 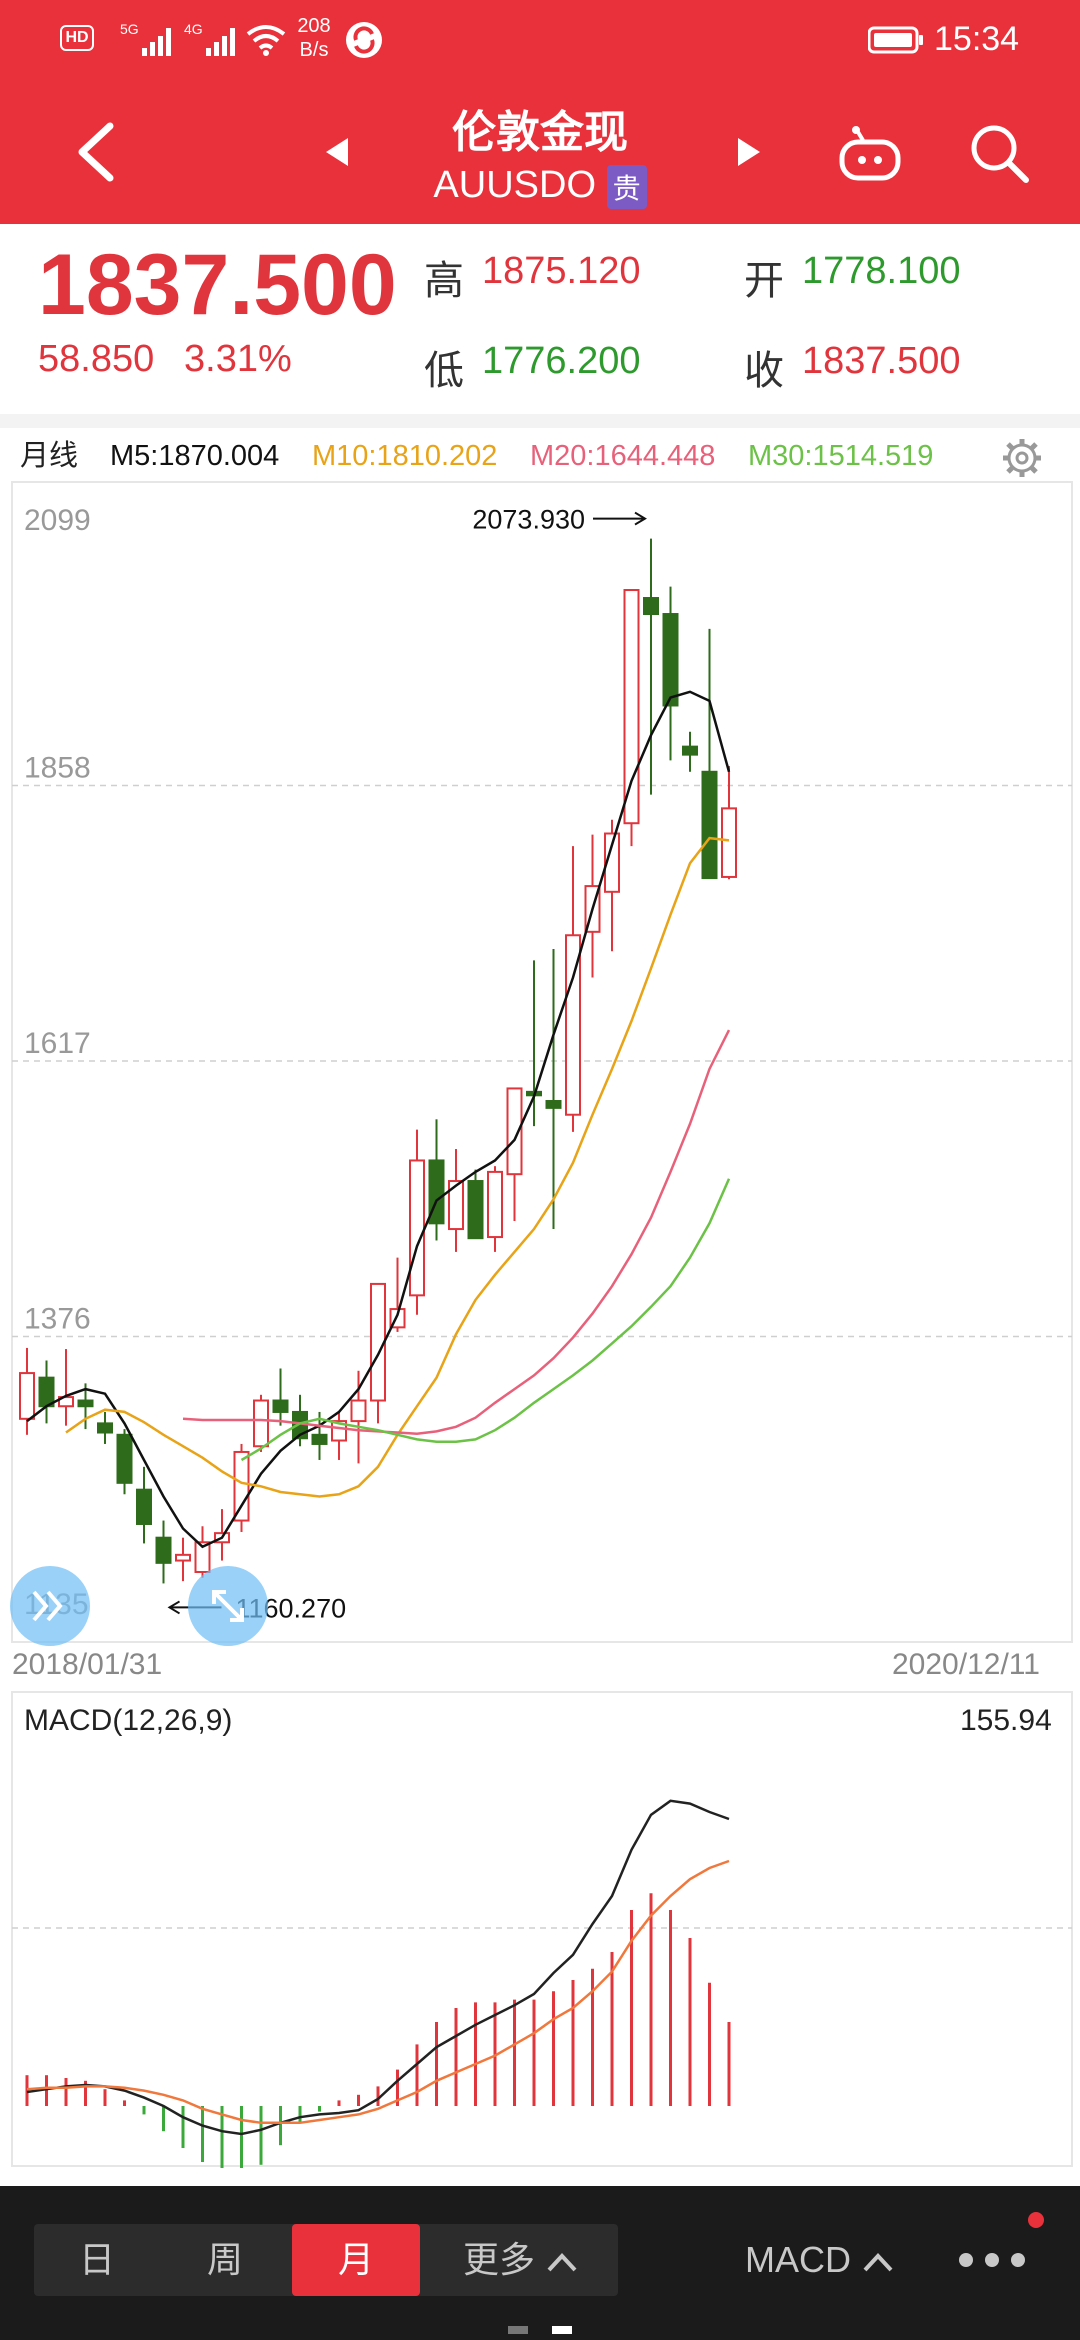 What do you see at coordinates (96, 359) in the screenshot?
I see `price-change: 58.850` at bounding box center [96, 359].